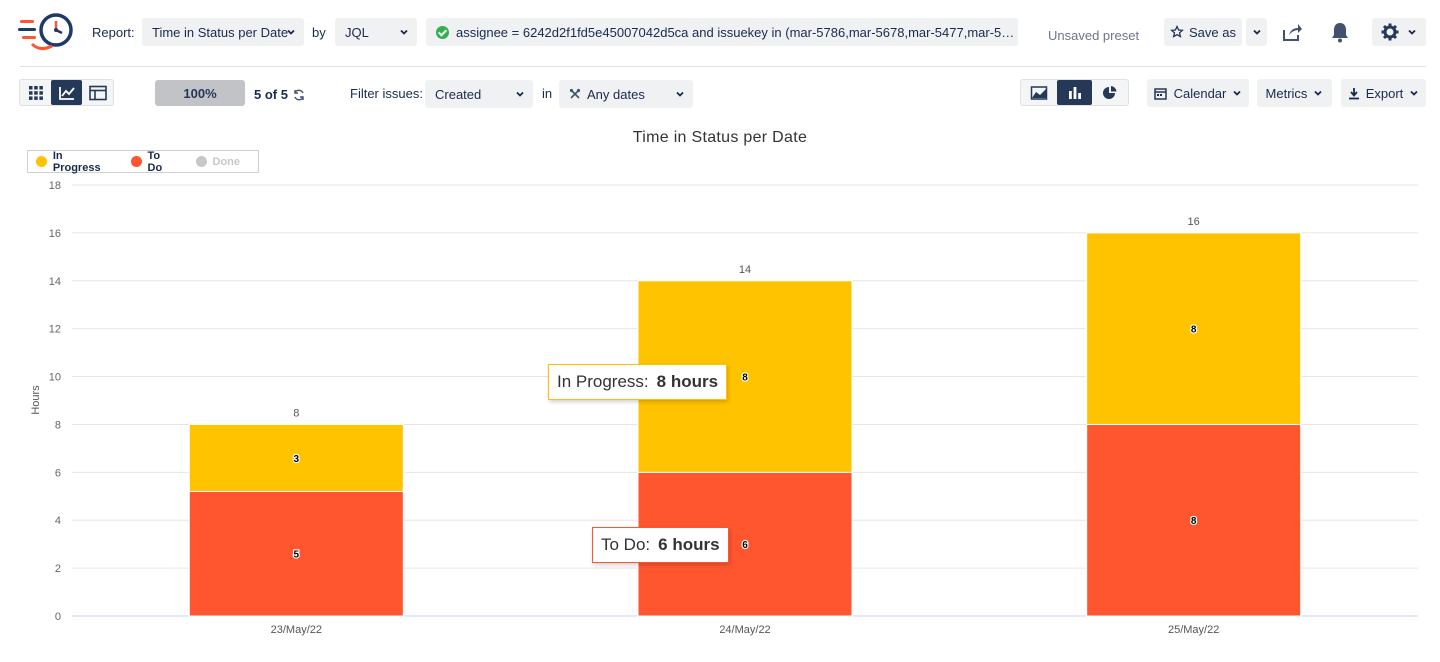  I want to click on x-tick-label: 24/May/22, so click(744, 630).